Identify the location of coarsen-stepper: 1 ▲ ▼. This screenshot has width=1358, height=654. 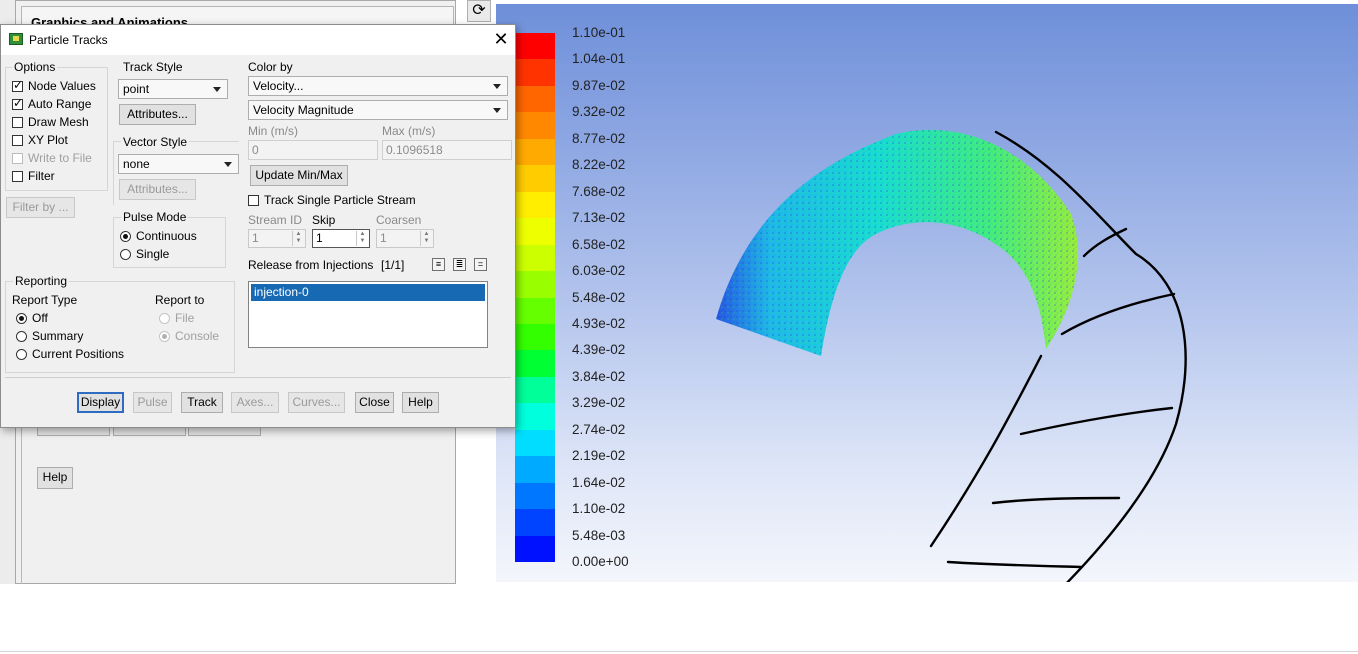
(405, 238).